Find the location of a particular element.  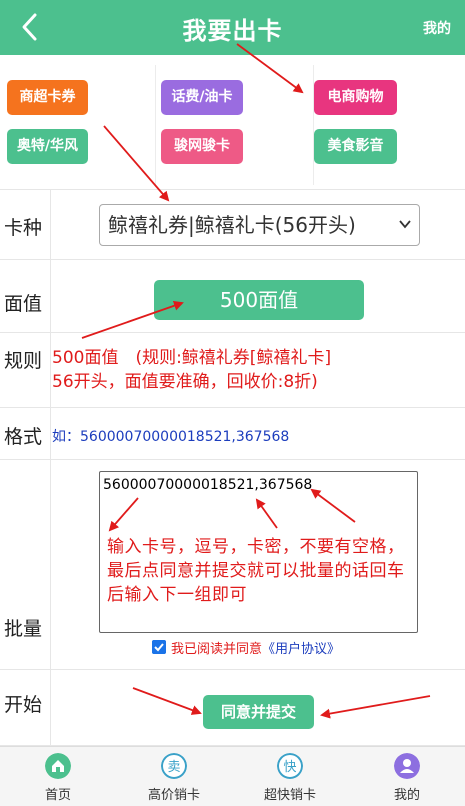

rule-text: 500面值 (规则:鲸禧礼券[鲸禧礼卡] 56开头，面值要准确，回收价:8折) is located at coordinates (252, 370).